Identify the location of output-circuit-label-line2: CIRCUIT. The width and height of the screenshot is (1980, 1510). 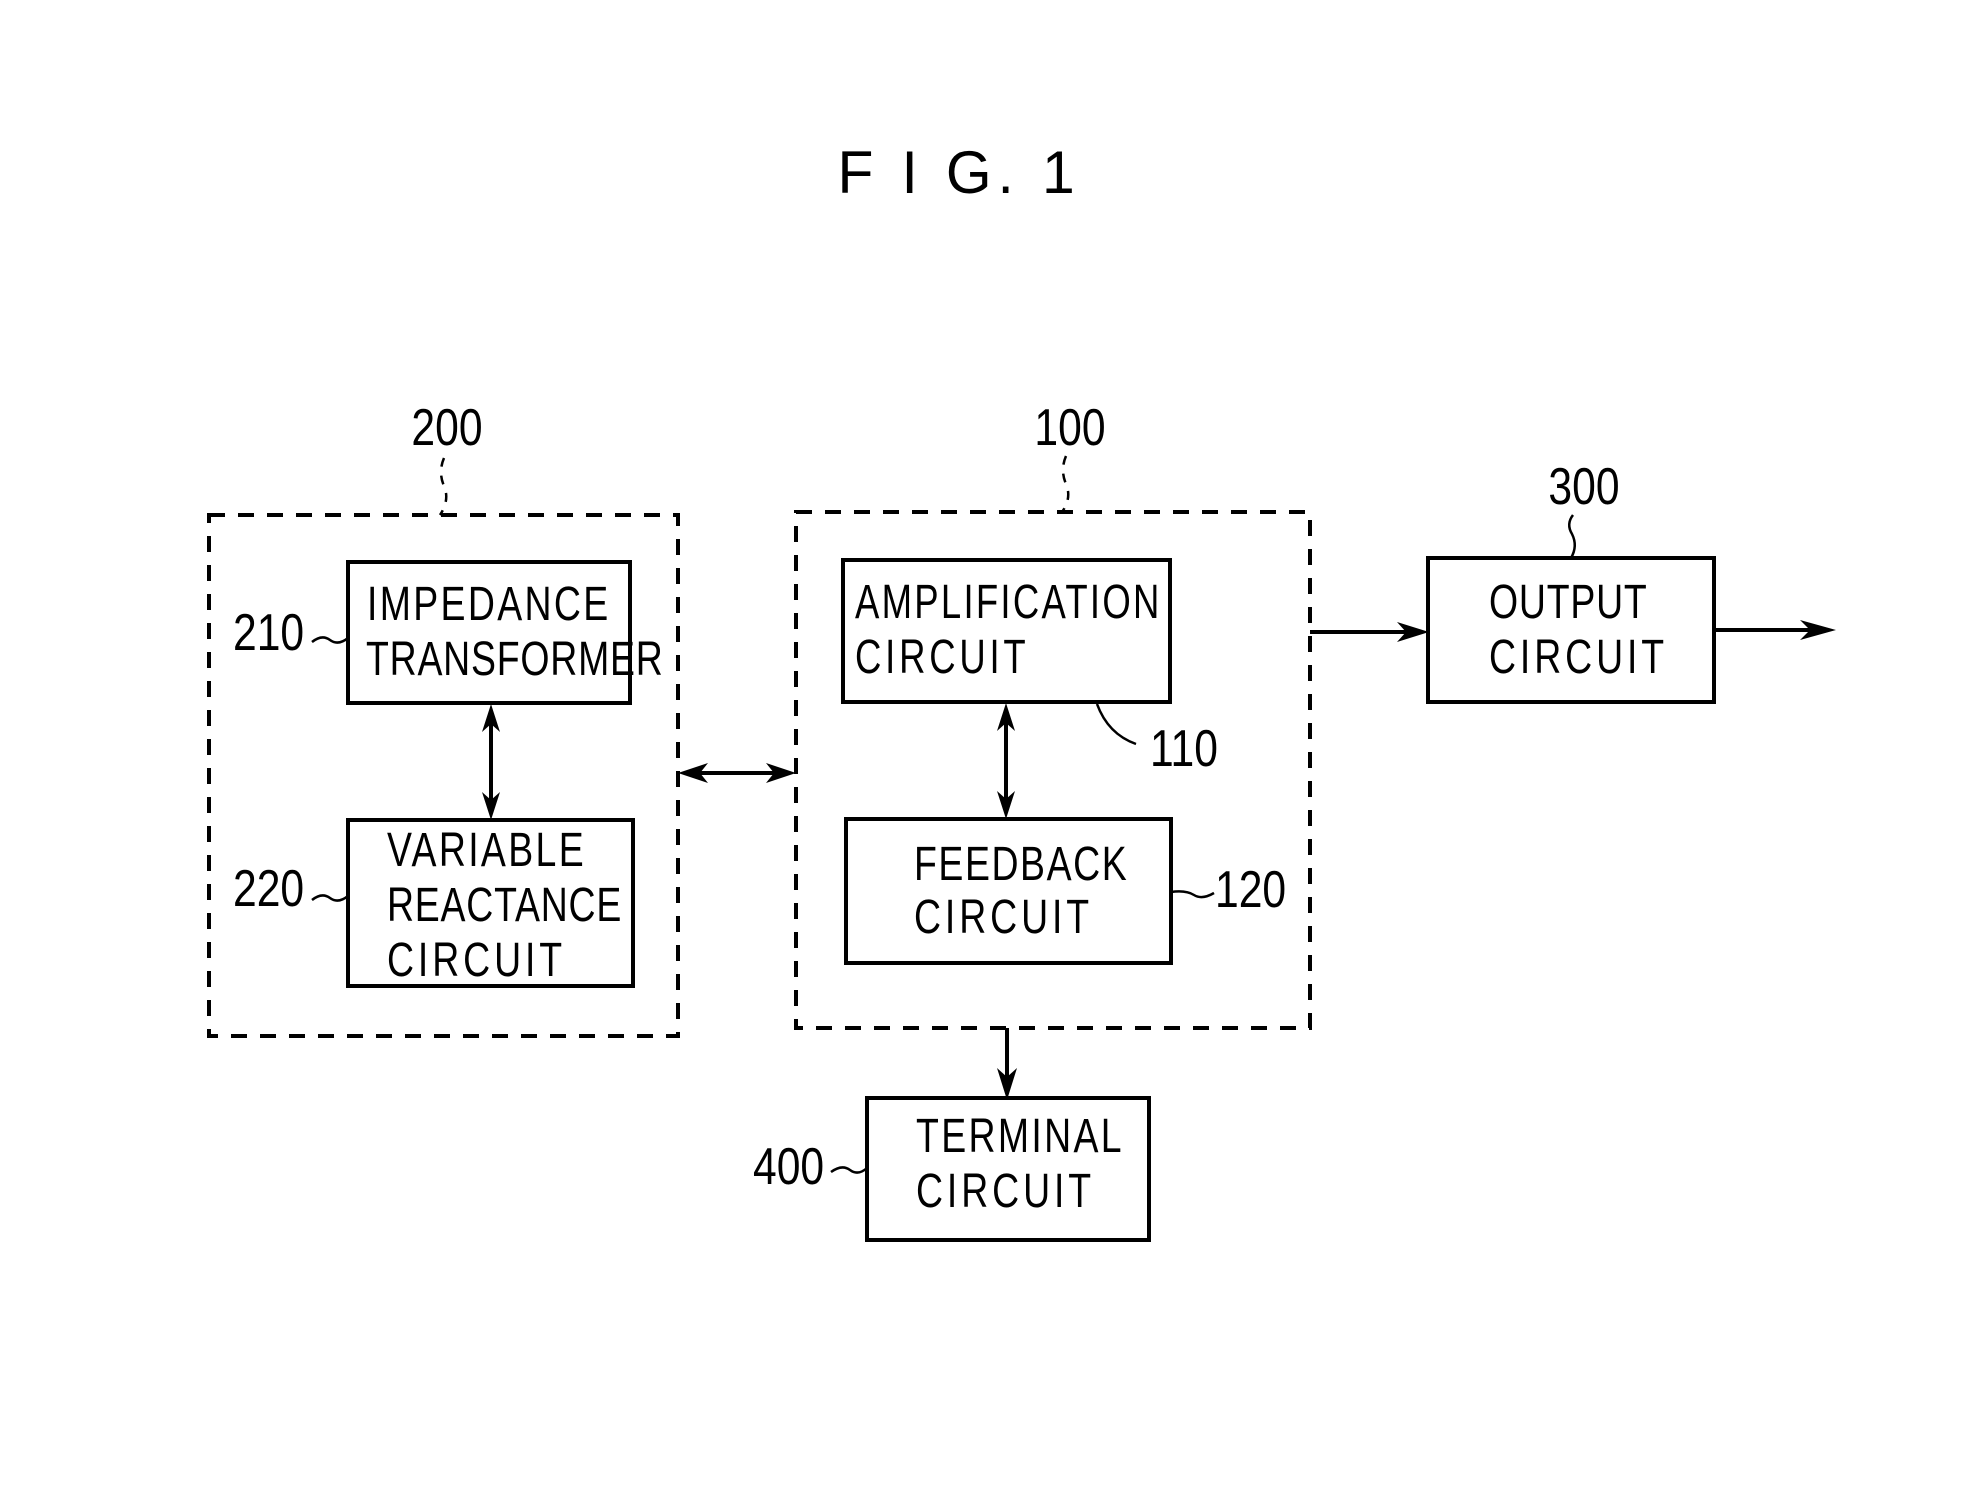
(1578, 658).